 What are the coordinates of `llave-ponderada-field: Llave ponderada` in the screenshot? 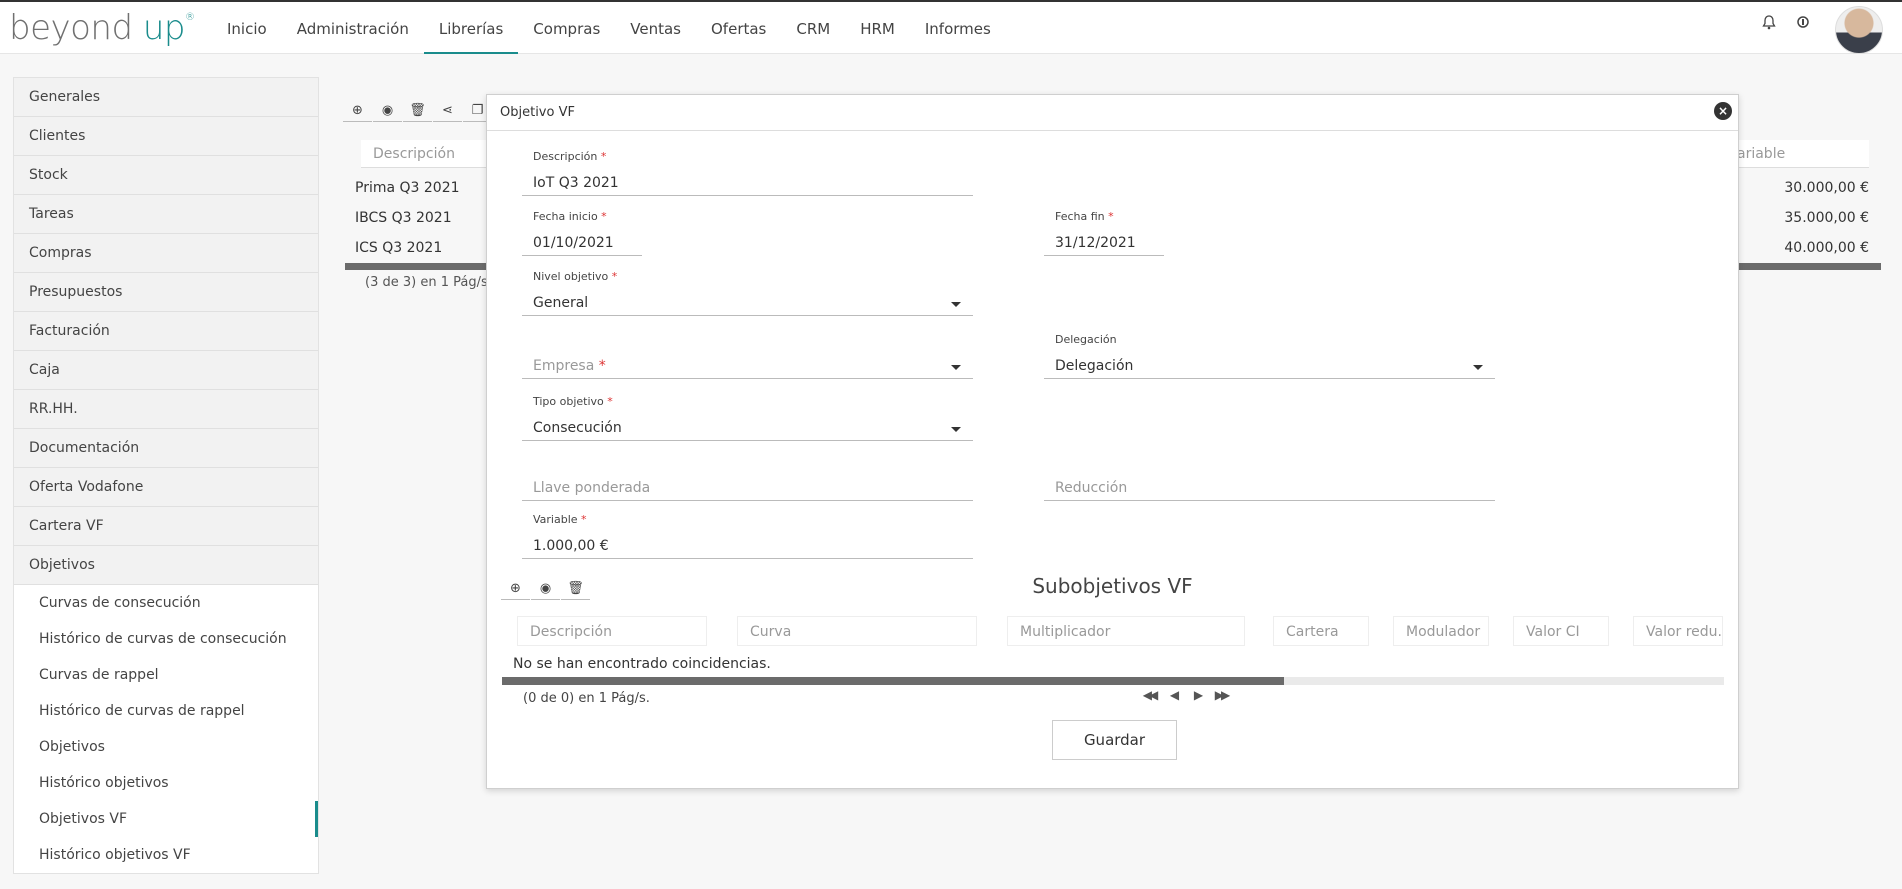 It's located at (747, 480).